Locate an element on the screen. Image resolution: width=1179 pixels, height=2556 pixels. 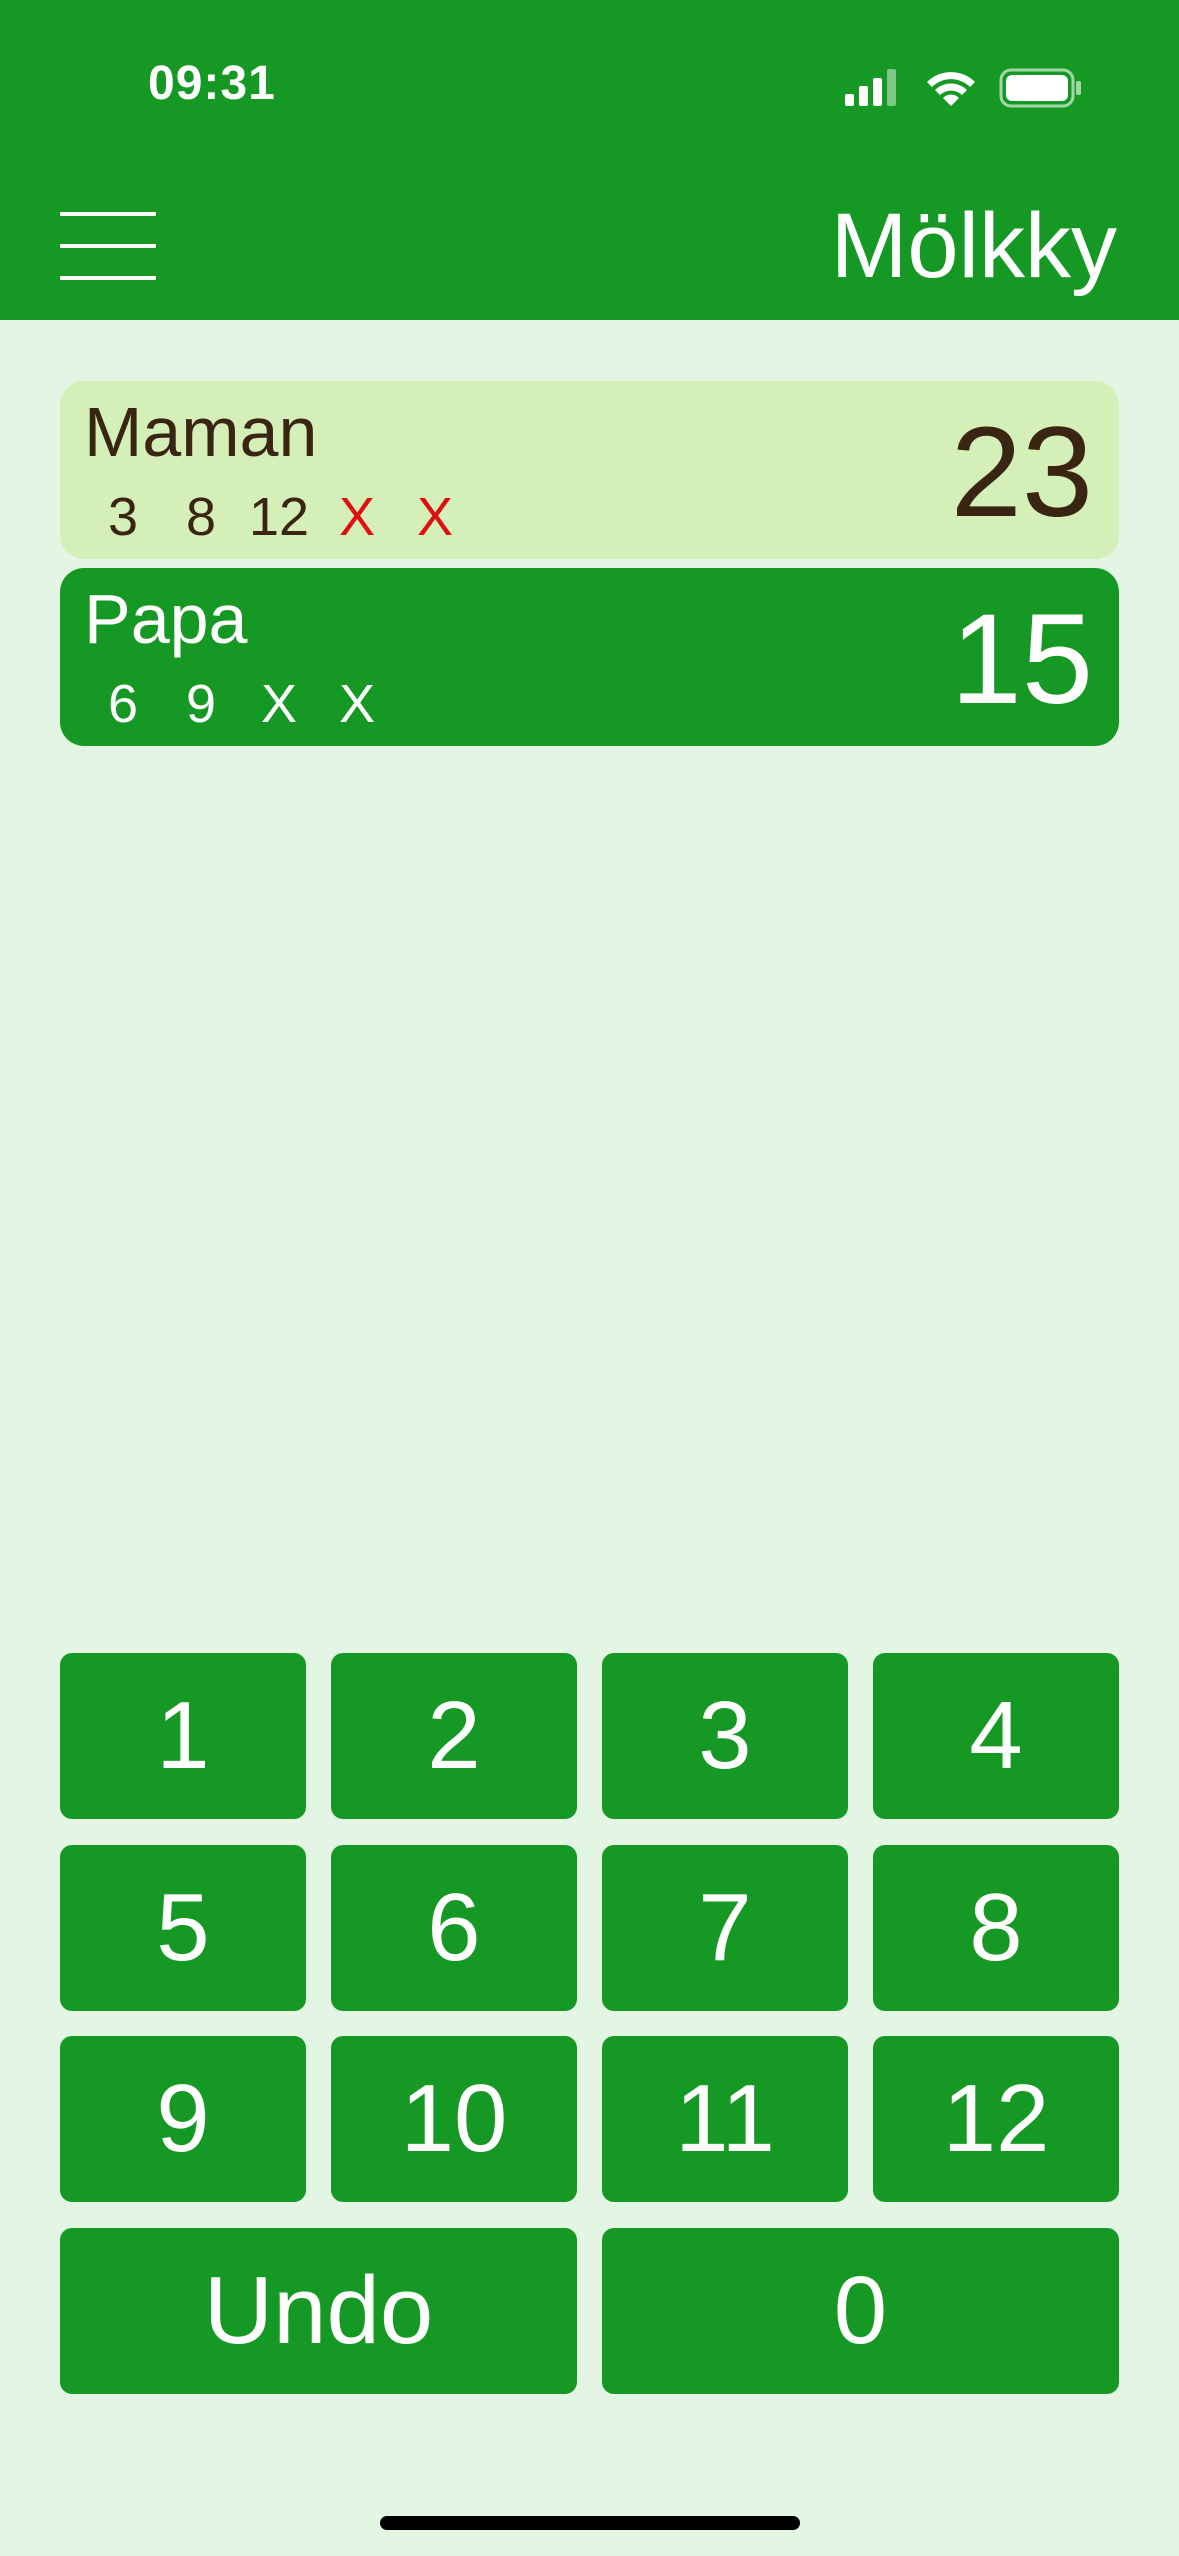
throw-history: 3 8 12 X X is located at coordinates (279, 517).